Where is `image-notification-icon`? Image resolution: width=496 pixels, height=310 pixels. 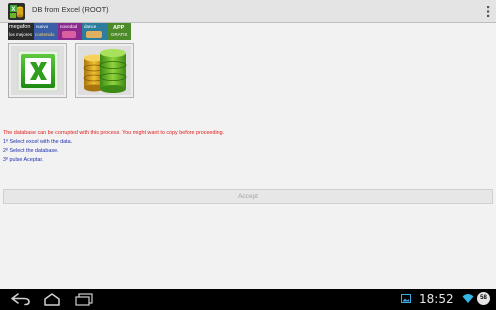
image-notification-icon is located at coordinates (406, 298).